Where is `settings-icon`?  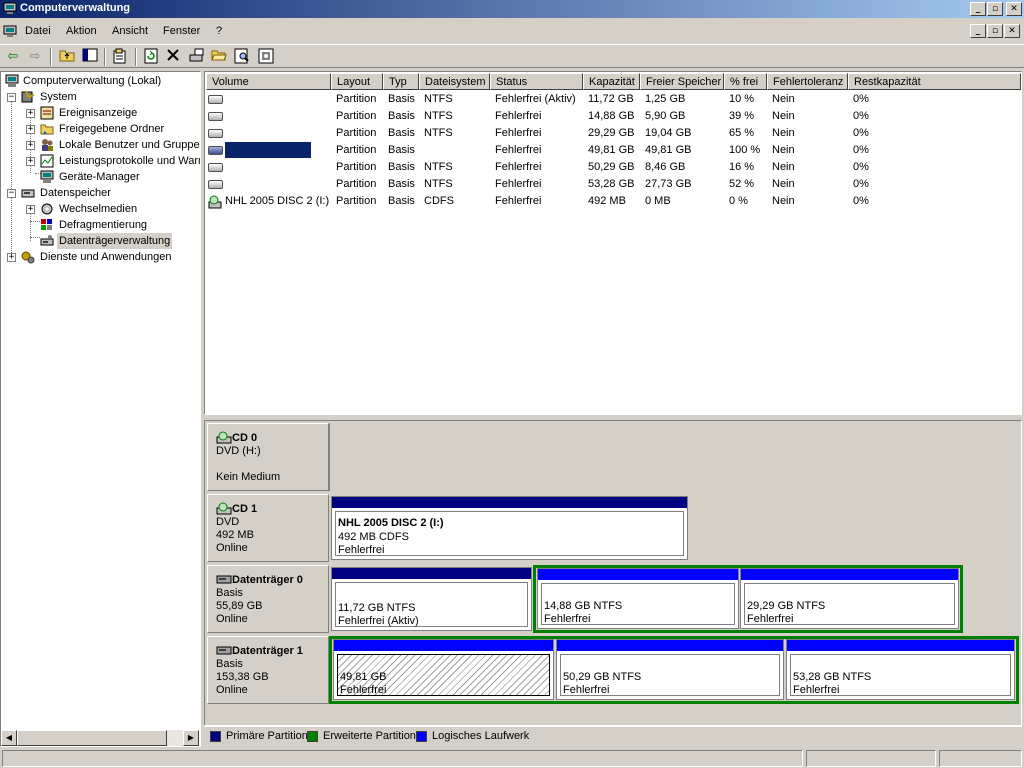 settings-icon is located at coordinates (266, 57).